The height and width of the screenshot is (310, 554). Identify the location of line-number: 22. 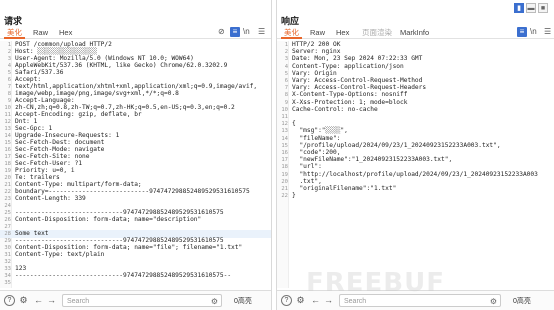
(284, 196).